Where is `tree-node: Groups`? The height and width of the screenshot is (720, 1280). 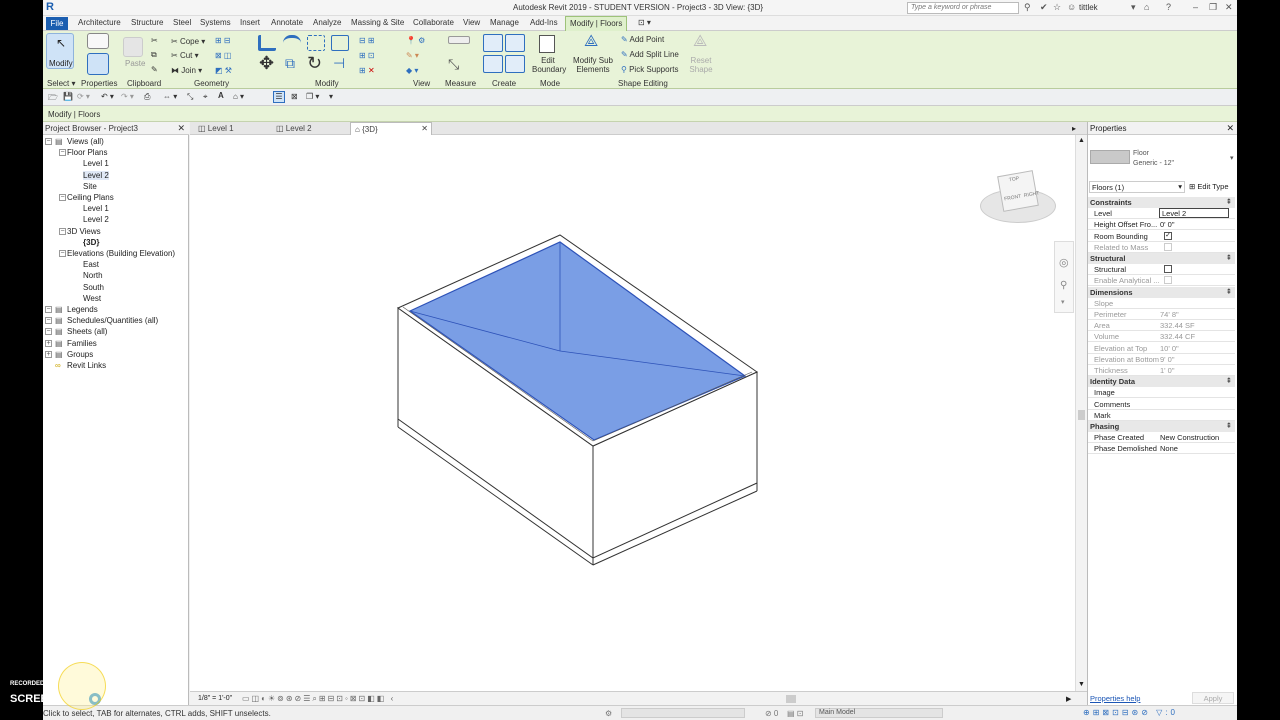
tree-node: Groups is located at coordinates (80, 354).